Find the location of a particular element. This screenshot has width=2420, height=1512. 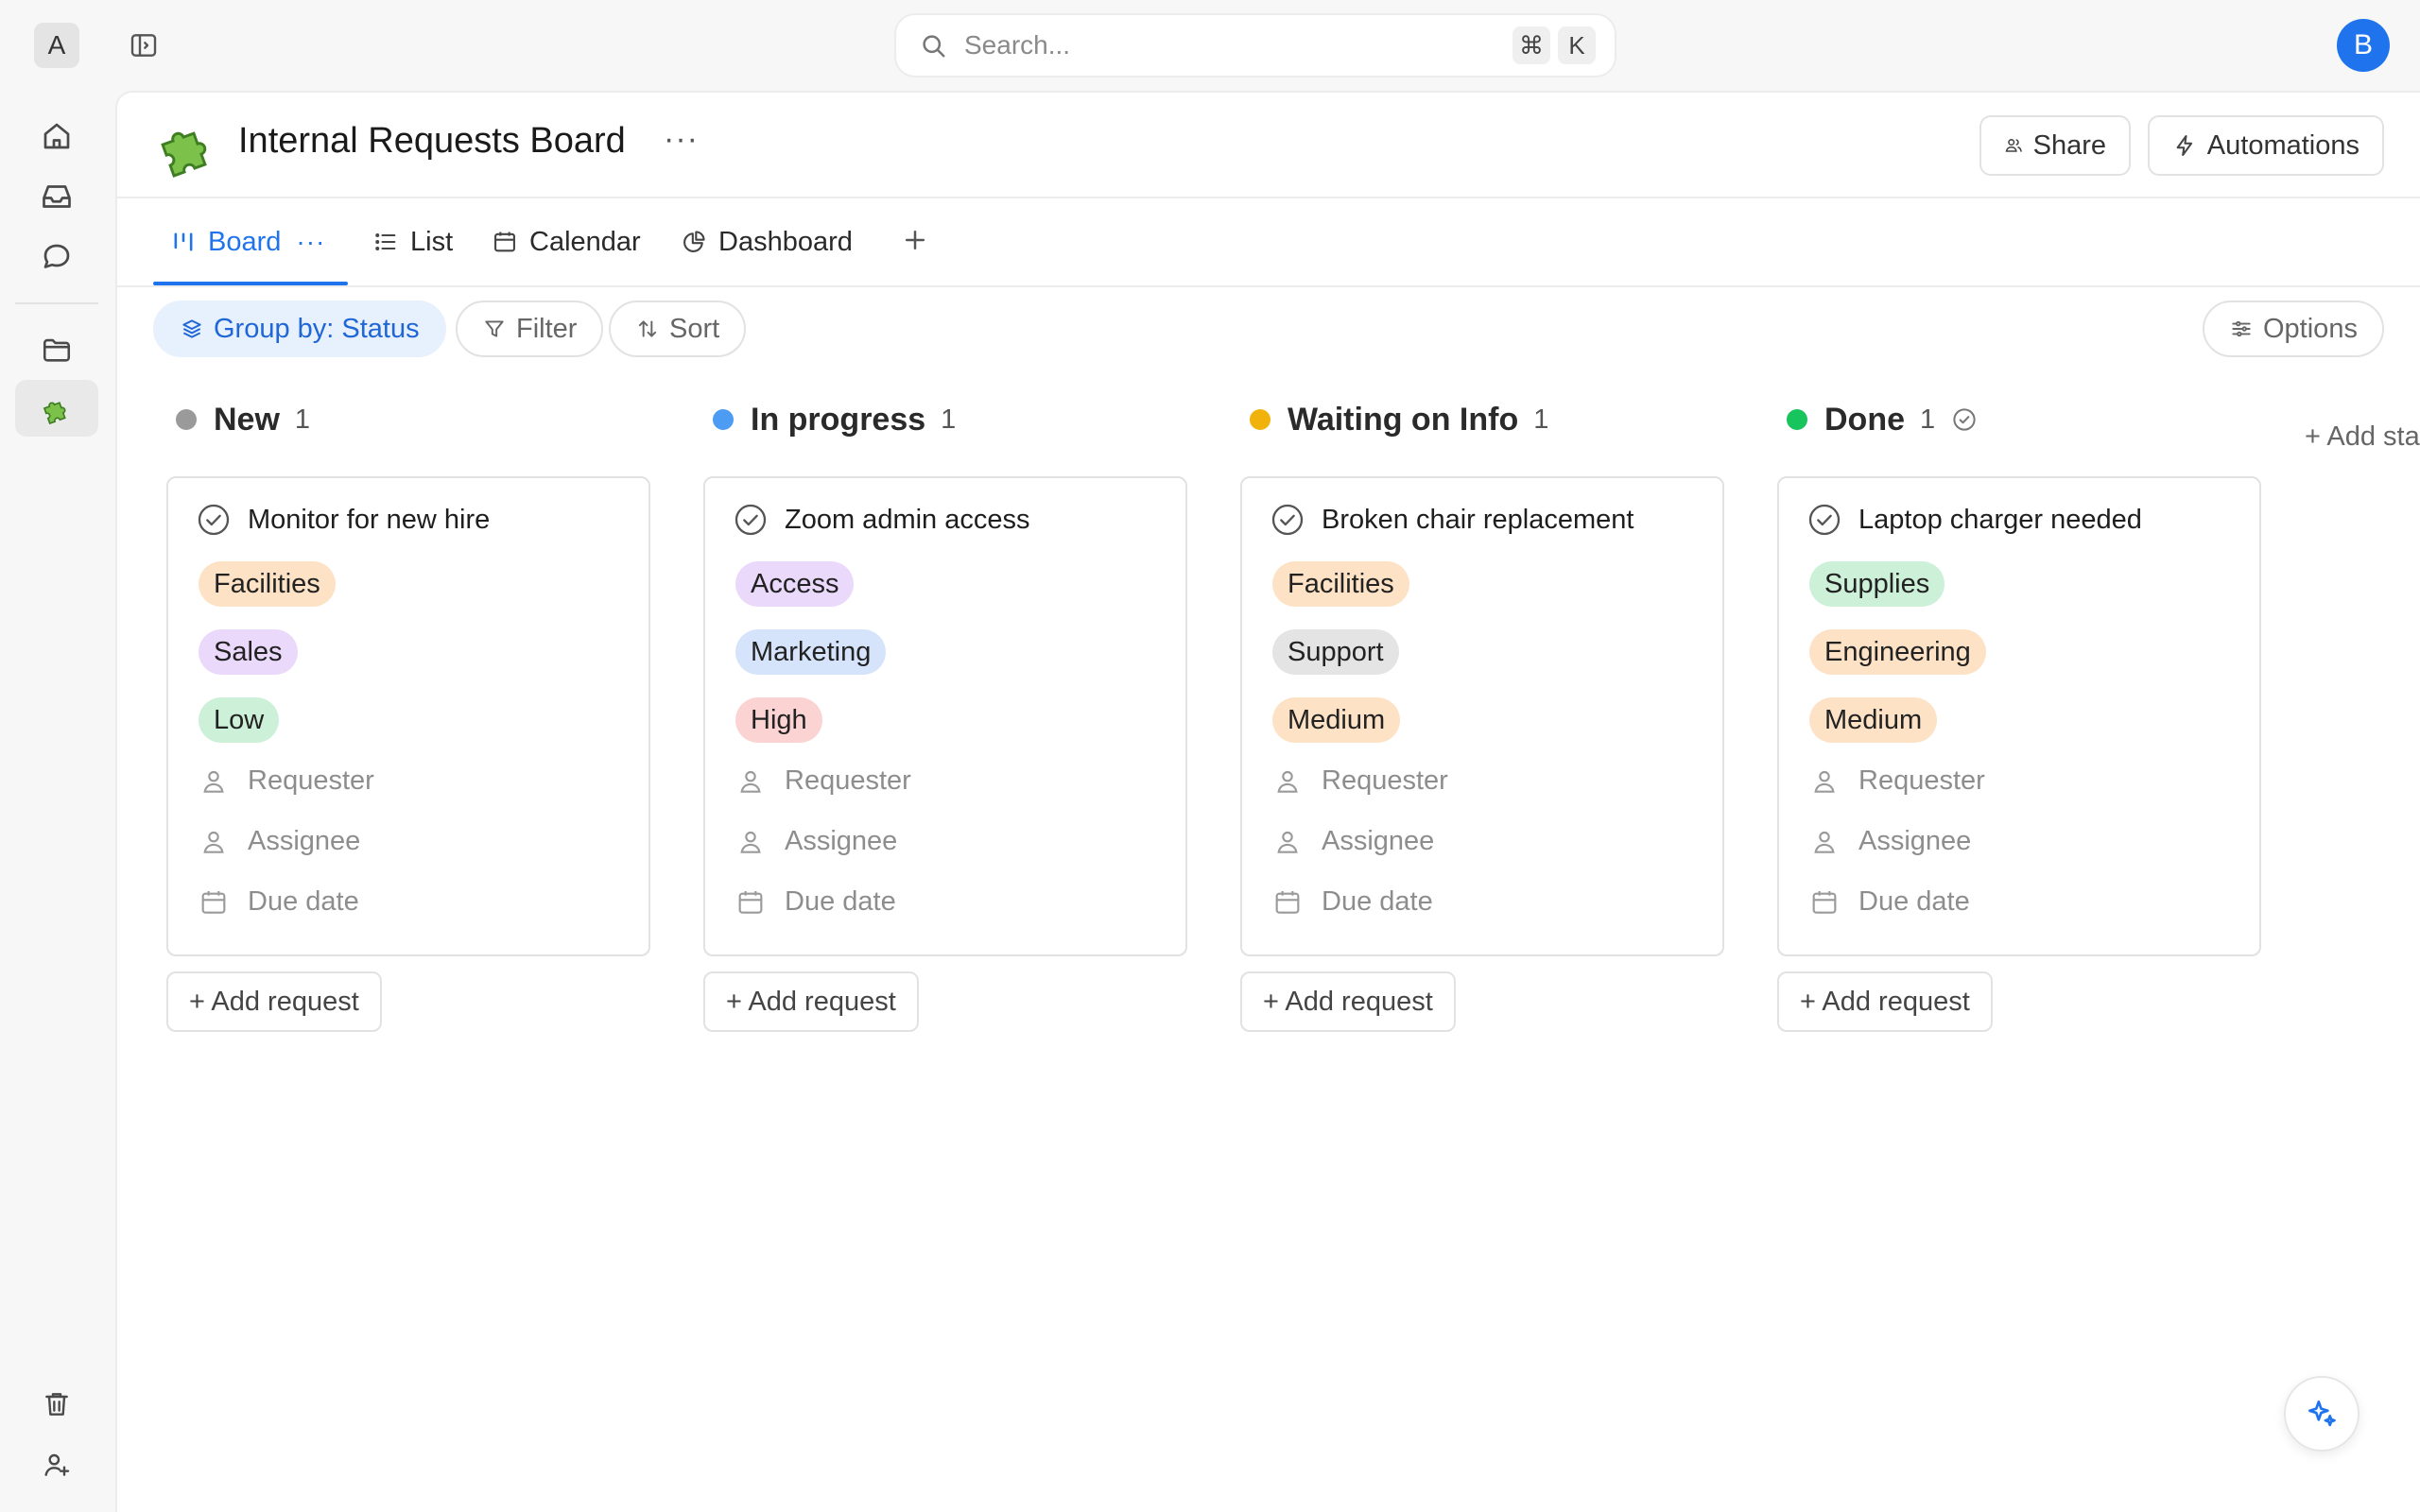

sort-button: Sort is located at coordinates (678, 329).